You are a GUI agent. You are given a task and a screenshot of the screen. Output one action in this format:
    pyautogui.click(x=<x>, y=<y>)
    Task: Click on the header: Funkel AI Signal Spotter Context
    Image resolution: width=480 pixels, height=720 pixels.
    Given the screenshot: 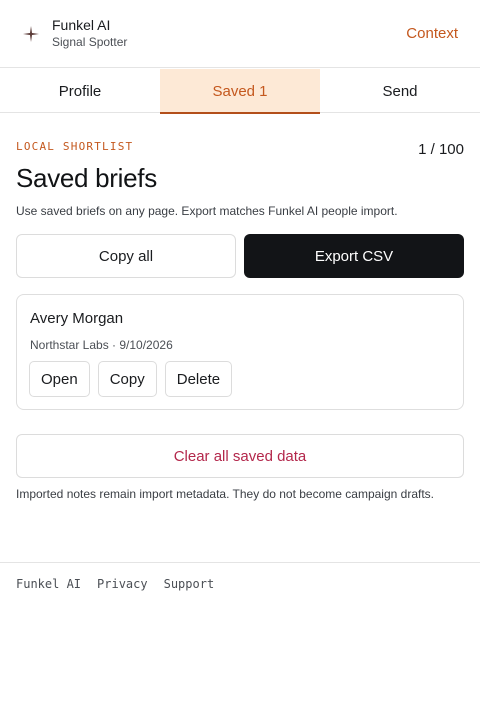 What is the action you would take?
    pyautogui.click(x=240, y=34)
    